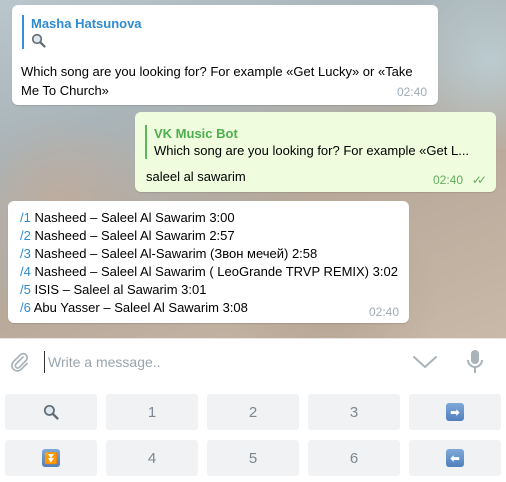 The width and height of the screenshot is (506, 482). I want to click on arrow-down-icon: ⏬, so click(51, 458).